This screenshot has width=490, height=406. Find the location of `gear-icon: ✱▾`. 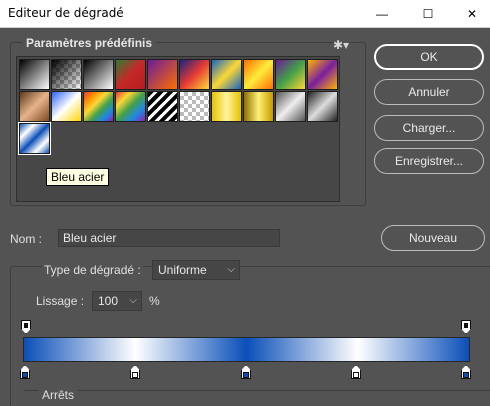

gear-icon: ✱▾ is located at coordinates (341, 45).